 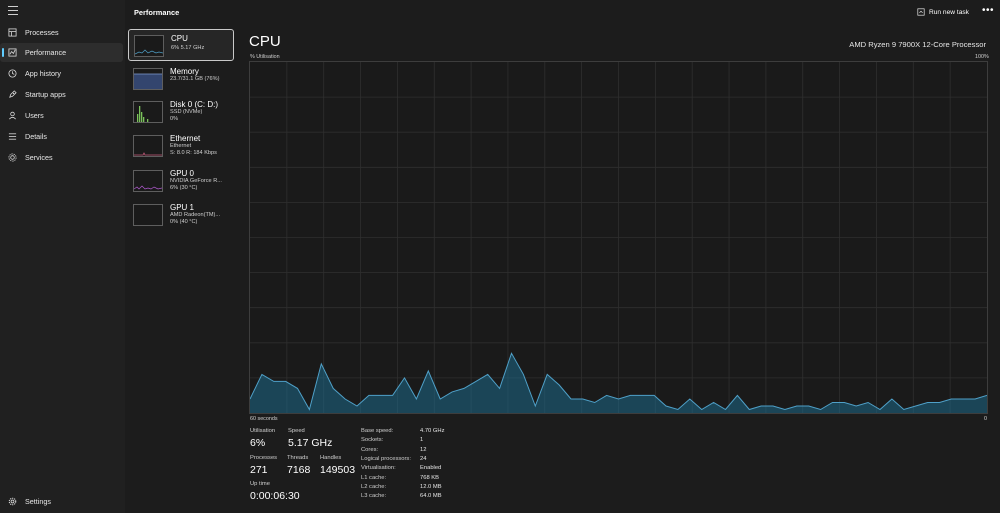 I want to click on device-title: GPU 0, so click(x=182, y=173).